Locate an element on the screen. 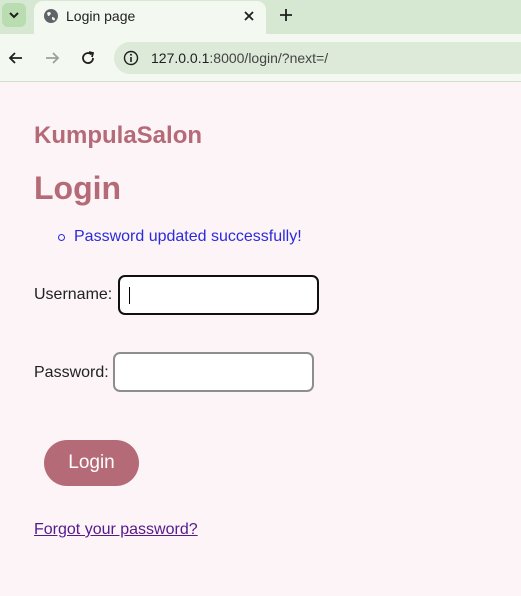 The height and width of the screenshot is (596, 521). forward-arrow-icon is located at coordinates (52, 58).